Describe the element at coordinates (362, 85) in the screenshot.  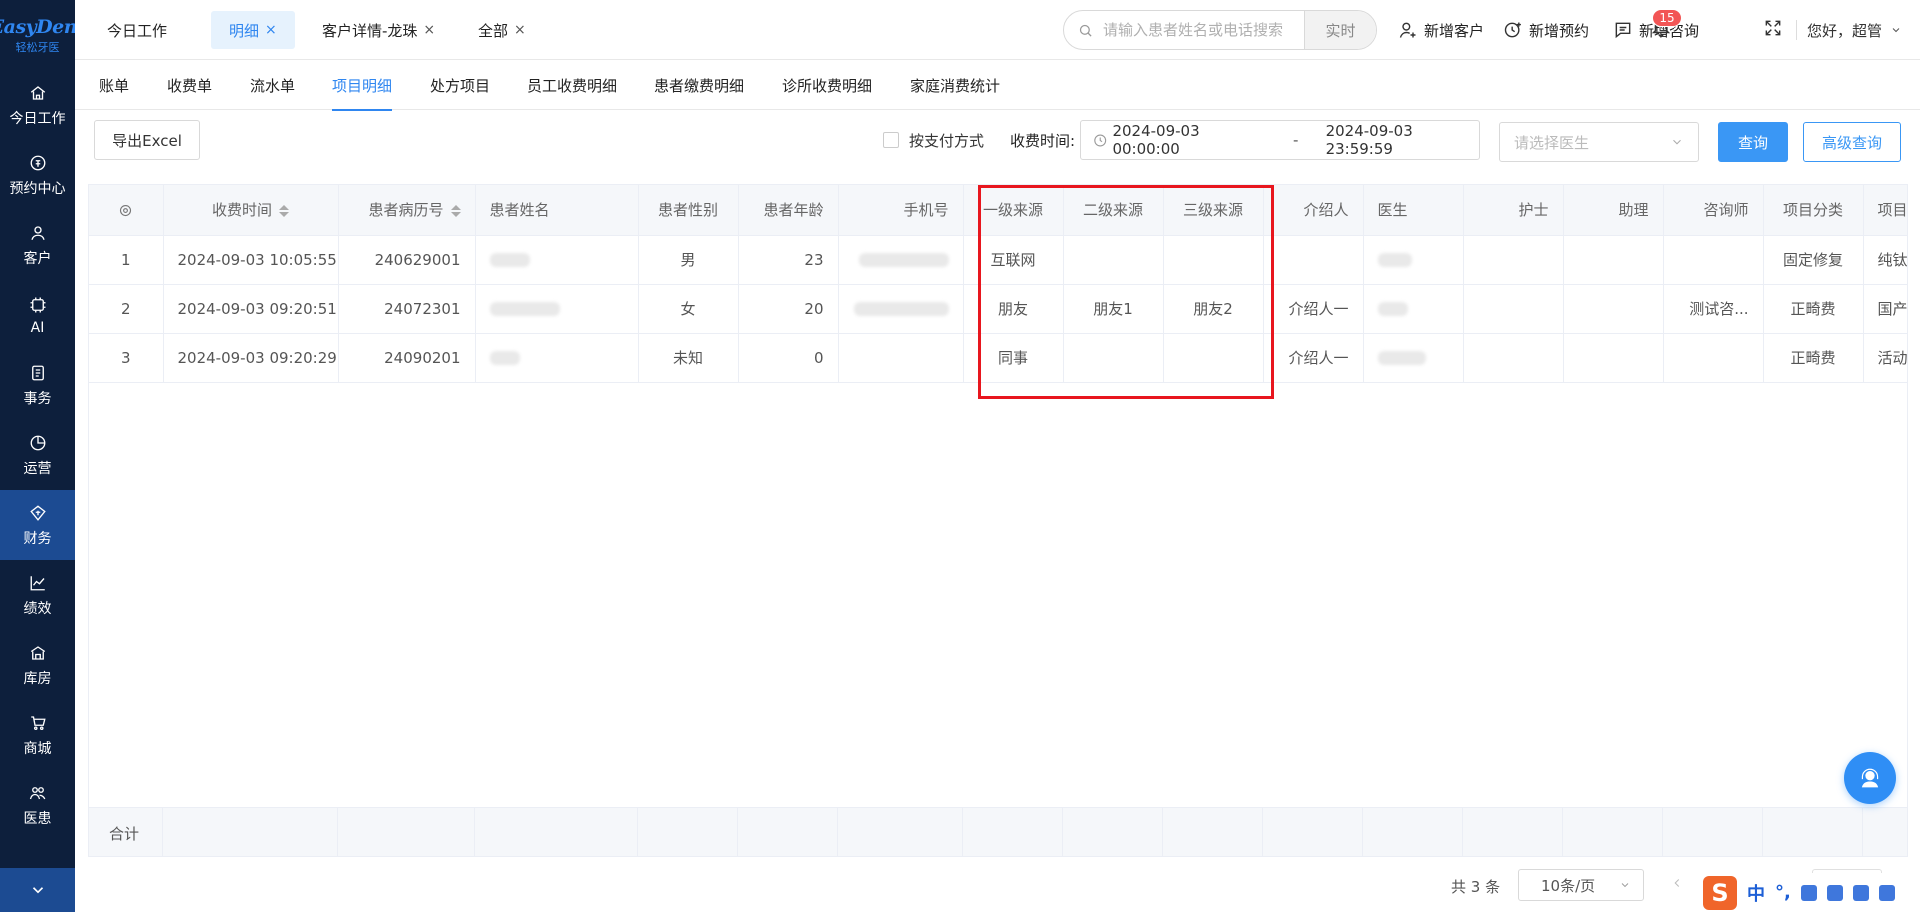
I see `subtab-item-detail: 项目明细` at that location.